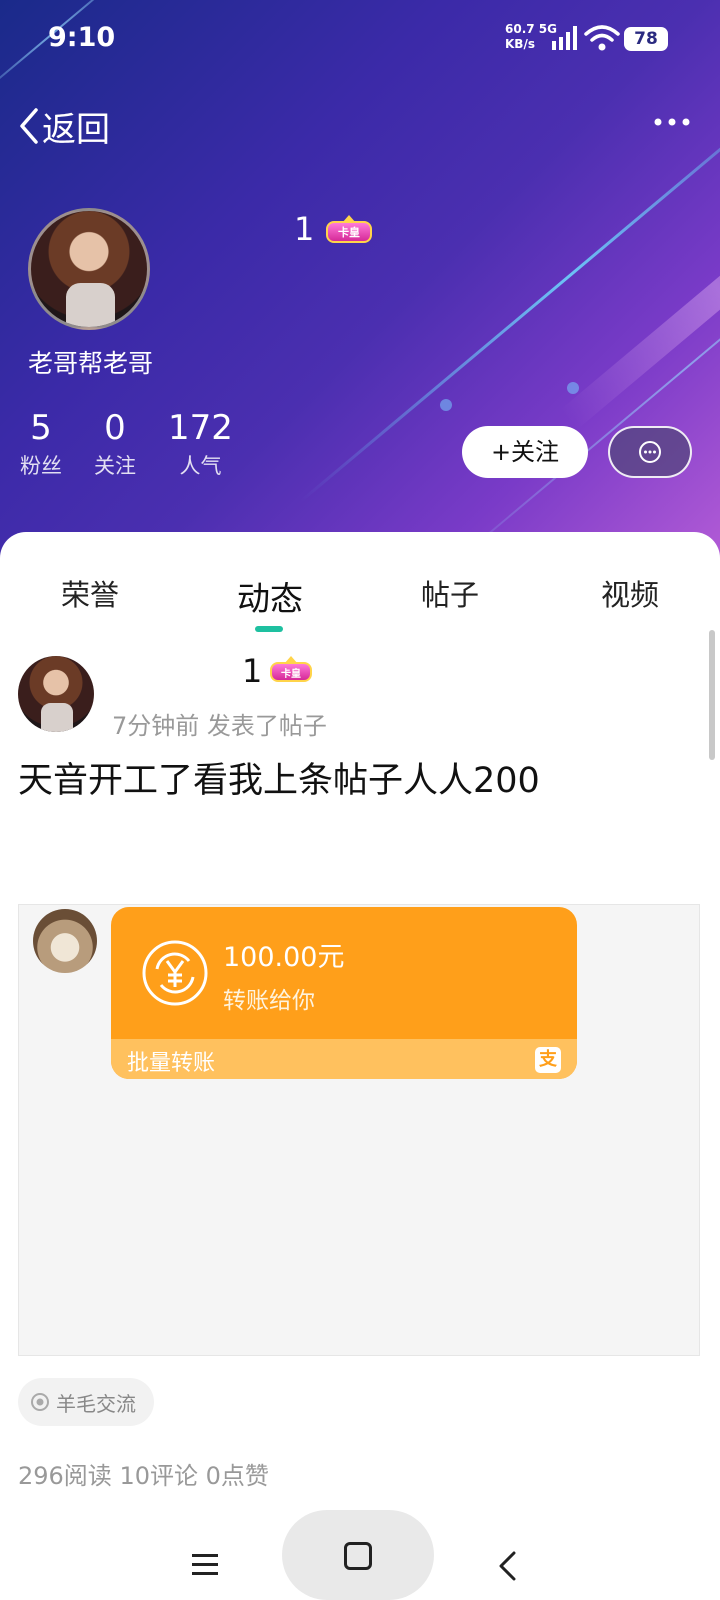 The image size is (720, 1600). Describe the element at coordinates (115, 428) in the screenshot. I see `stat-value: 0` at that location.